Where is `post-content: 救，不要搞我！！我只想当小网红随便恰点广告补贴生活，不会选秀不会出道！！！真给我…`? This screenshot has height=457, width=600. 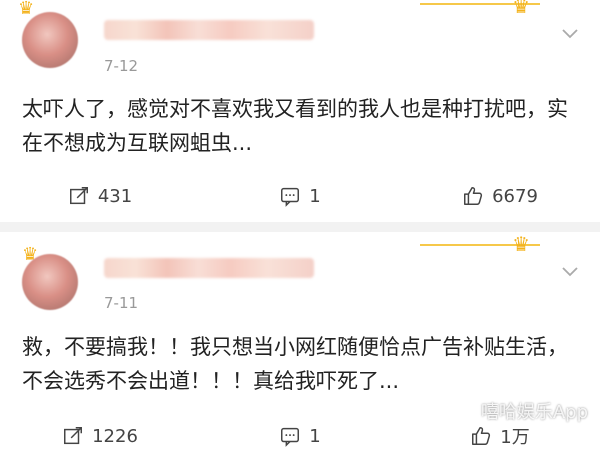 post-content: 救，不要搞我！！我只想当小网红随便恰点广告补贴生活，不会选秀不会出道！！！真给我… is located at coordinates (295, 364).